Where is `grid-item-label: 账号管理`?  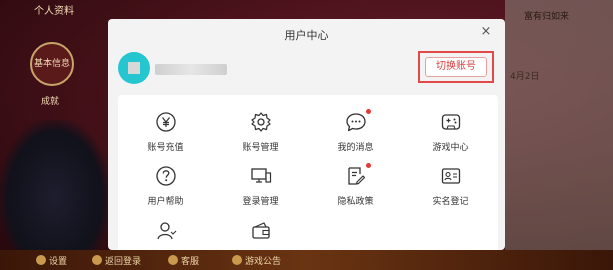 grid-item-label: 账号管理 is located at coordinates (260, 148).